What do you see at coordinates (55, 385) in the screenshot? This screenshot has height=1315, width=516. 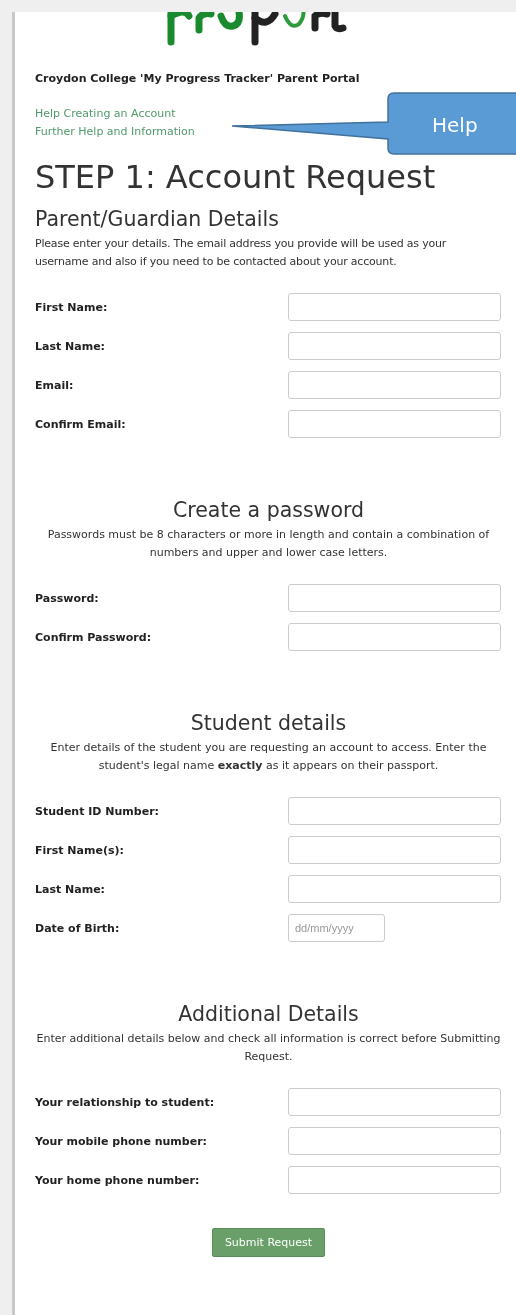 I see `field-label: Email:` at bounding box center [55, 385].